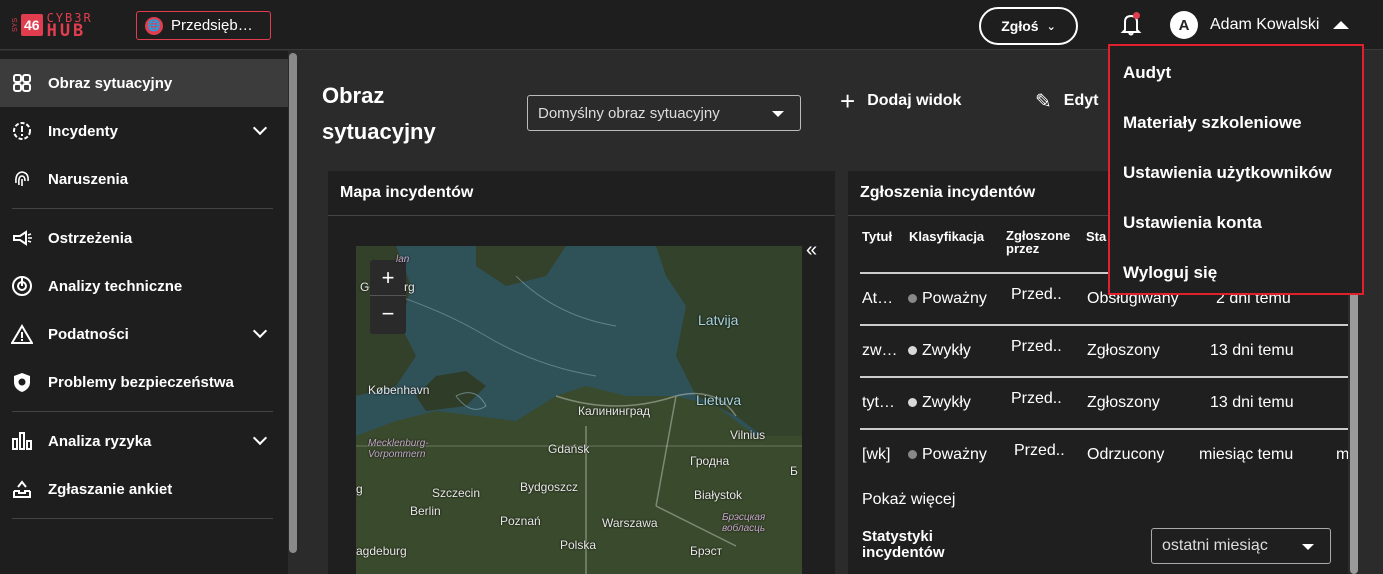  What do you see at coordinates (83, 131) in the screenshot?
I see `sidebar-item-label: Incydenty` at bounding box center [83, 131].